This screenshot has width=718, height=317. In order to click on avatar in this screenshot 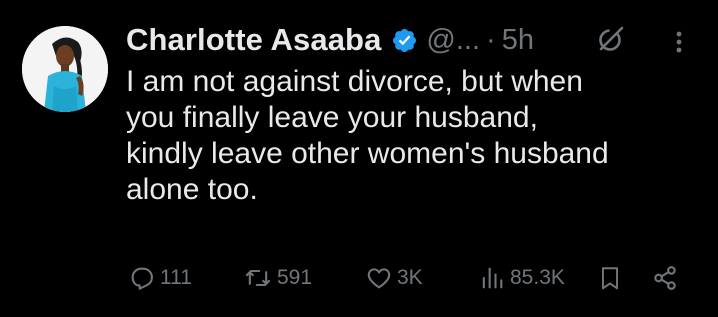, I will do `click(65, 69)`.